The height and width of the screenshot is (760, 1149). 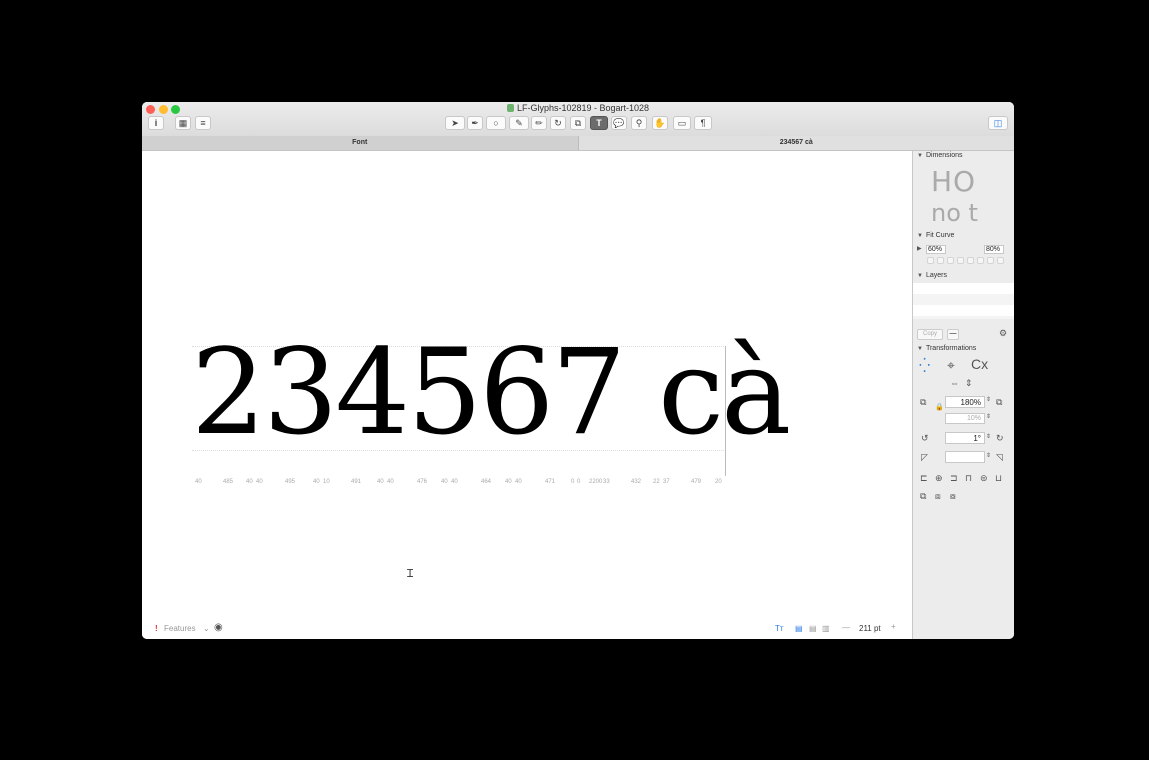 I want to click on text-tool-button: T, so click(x=599, y=123).